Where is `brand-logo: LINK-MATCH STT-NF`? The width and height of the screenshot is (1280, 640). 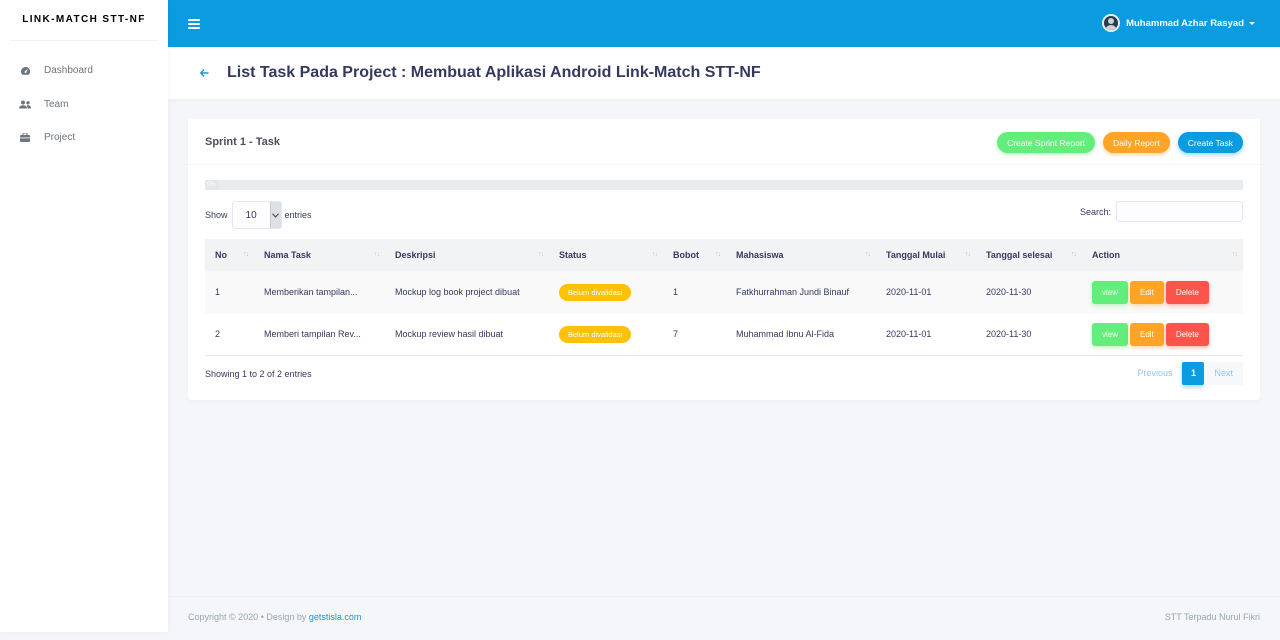
brand-logo: LINK-MATCH STT-NF is located at coordinates (84, 20).